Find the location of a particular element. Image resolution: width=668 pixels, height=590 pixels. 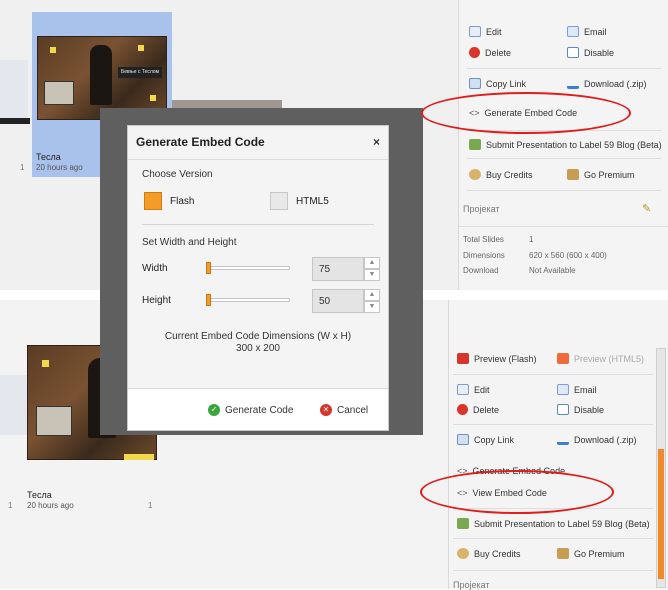

width-input: 75 is located at coordinates (338, 269).